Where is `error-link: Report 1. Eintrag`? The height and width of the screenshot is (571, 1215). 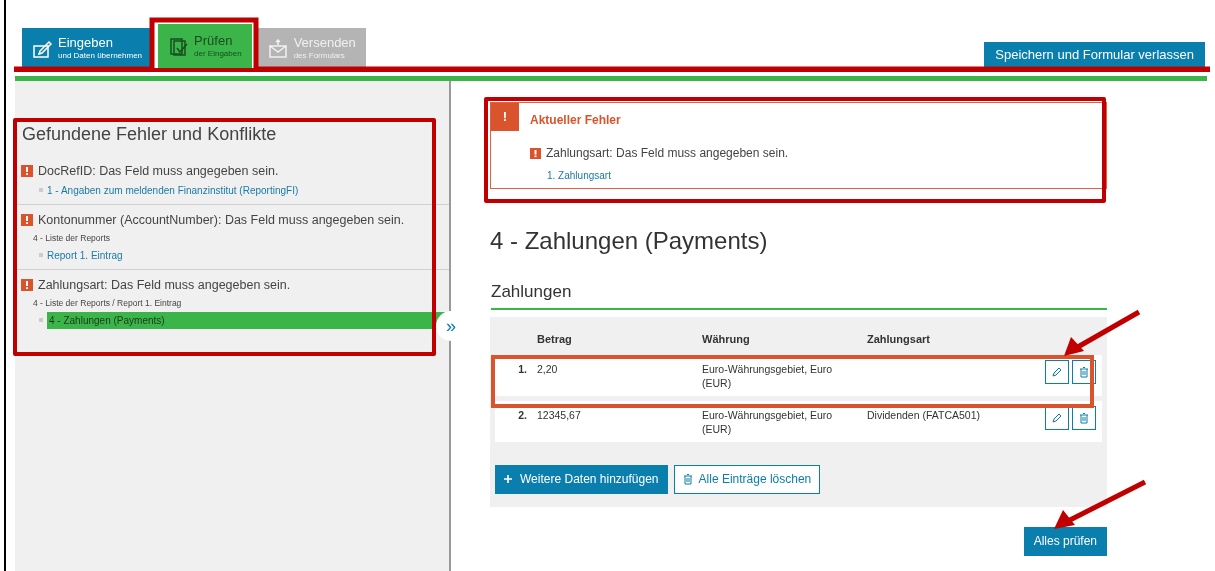
error-link: Report 1. Eintrag is located at coordinates (85, 255).